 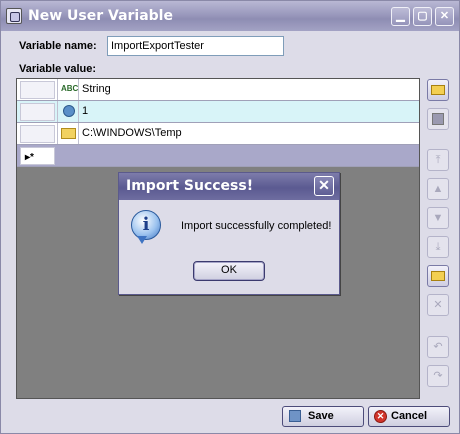 I want to click on folder-open-icon, so click(x=438, y=90).